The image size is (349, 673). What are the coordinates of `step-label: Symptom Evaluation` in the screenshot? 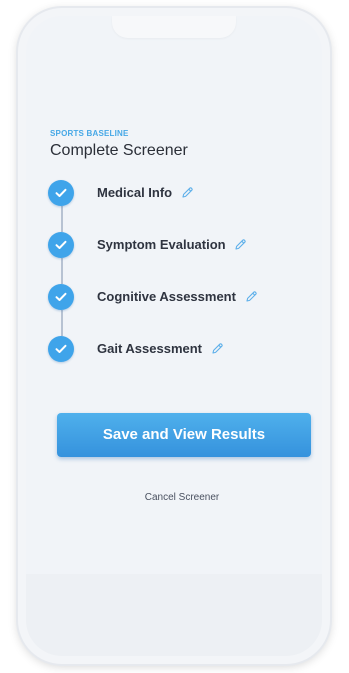 It's located at (161, 244).